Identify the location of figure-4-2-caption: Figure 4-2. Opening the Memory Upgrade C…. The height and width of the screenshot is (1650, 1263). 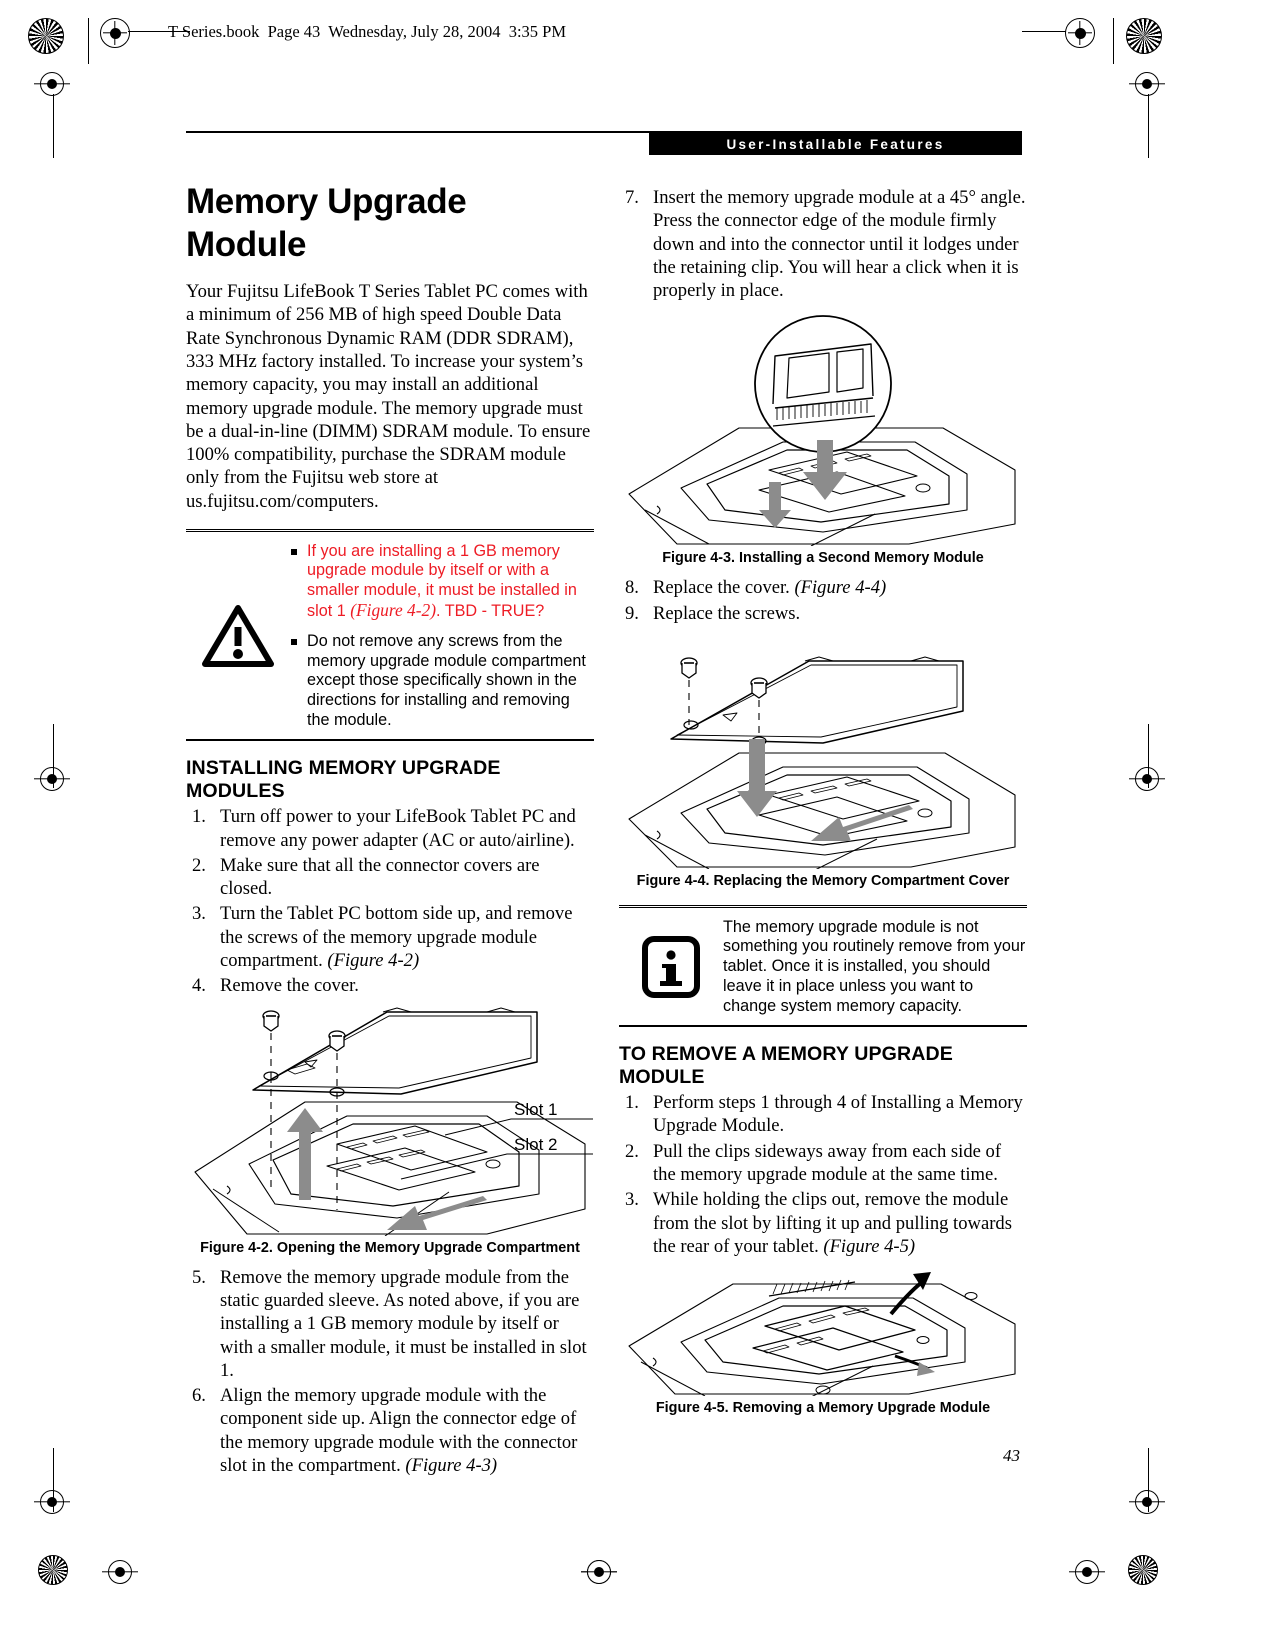
(390, 1247).